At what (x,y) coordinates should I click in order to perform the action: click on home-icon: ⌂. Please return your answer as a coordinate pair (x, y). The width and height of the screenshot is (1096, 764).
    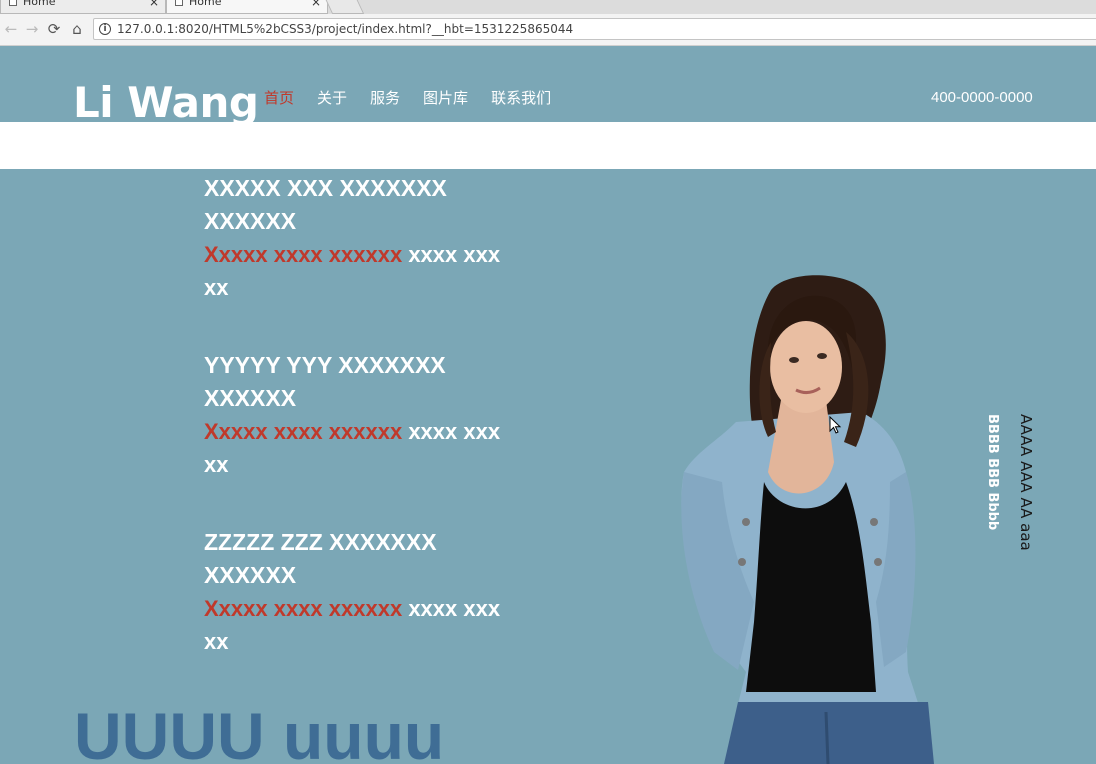
    Looking at the image, I should click on (77, 29).